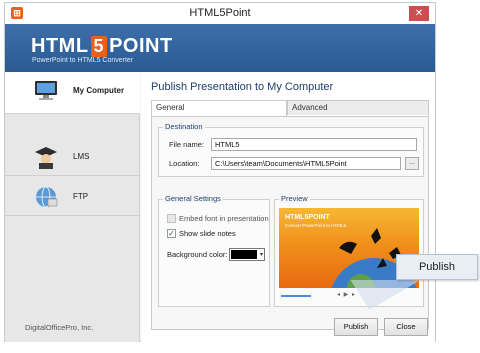 Image resolution: width=480 pixels, height=353 pixels. Describe the element at coordinates (244, 254) in the screenshot. I see `color-swatch` at that location.